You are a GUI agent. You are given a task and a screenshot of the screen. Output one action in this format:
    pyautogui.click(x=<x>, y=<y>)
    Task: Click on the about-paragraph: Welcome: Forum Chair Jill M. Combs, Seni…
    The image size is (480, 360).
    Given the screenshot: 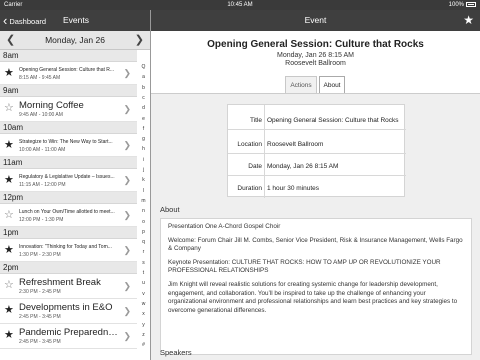 What is the action you would take?
    pyautogui.click(x=315, y=244)
    